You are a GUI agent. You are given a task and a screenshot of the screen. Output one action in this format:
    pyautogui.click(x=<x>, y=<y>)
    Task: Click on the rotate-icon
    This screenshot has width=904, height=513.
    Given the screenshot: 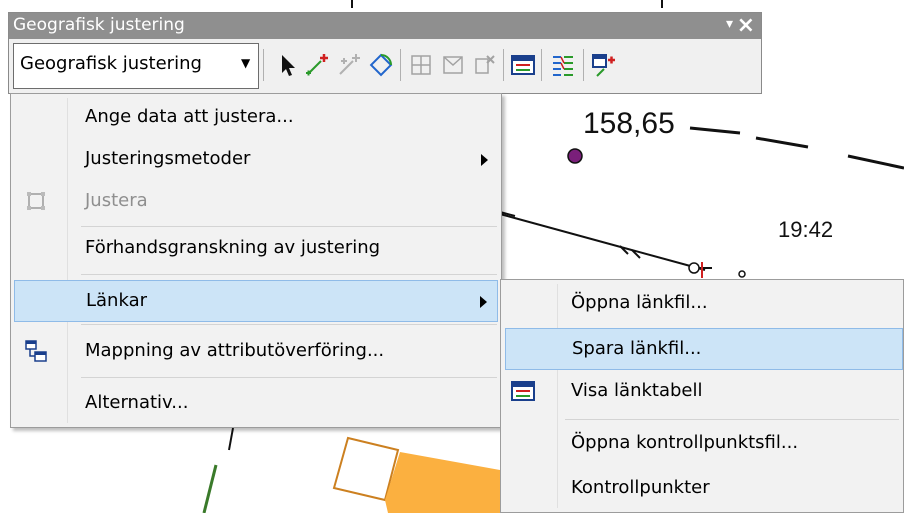 What is the action you would take?
    pyautogui.click(x=381, y=65)
    